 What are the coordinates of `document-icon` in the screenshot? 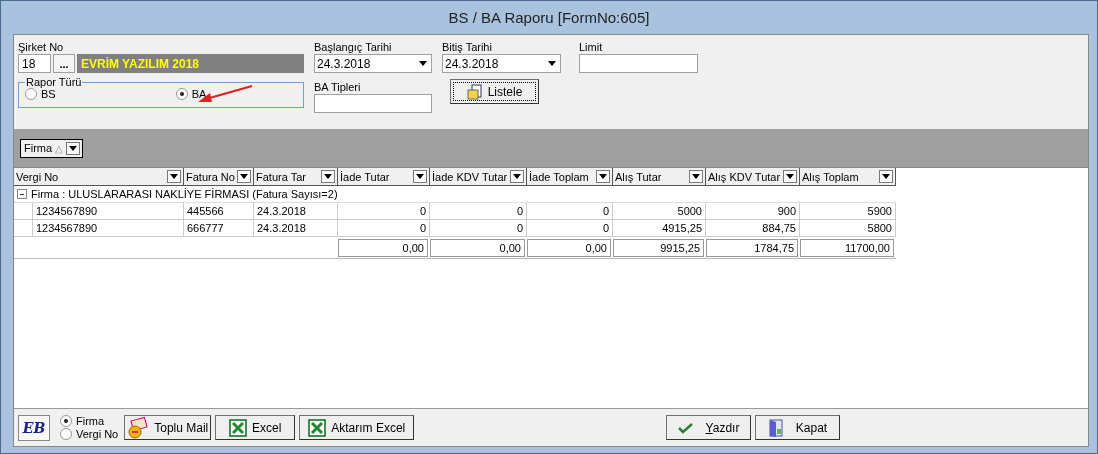 It's located at (474, 91).